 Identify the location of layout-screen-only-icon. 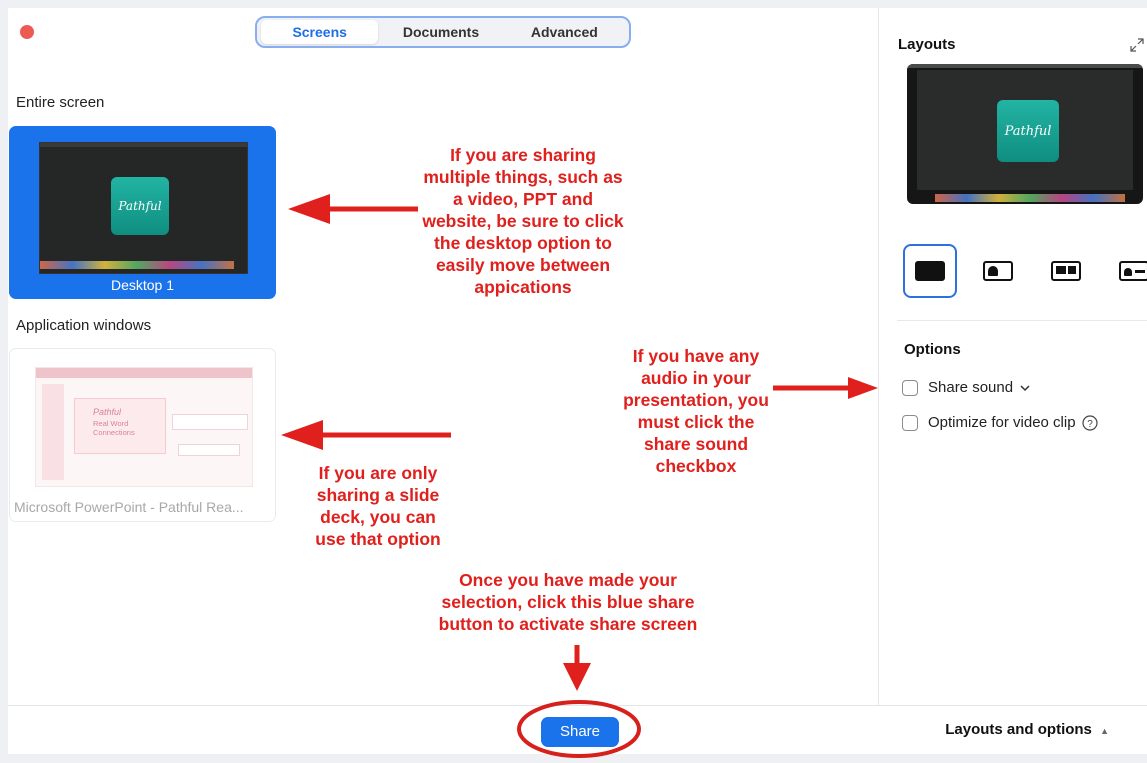
(930, 271).